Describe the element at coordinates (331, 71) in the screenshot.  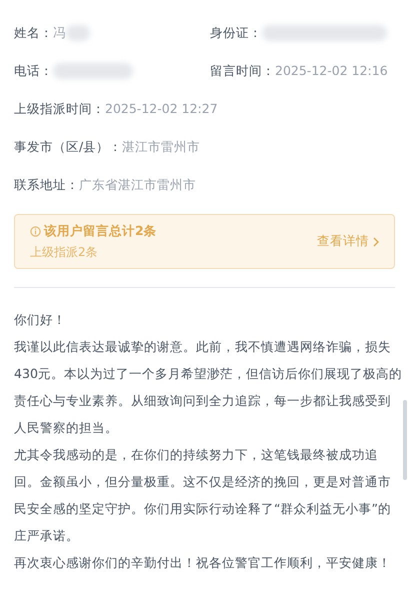
I see `field-value: 2025-12-02 12:16` at that location.